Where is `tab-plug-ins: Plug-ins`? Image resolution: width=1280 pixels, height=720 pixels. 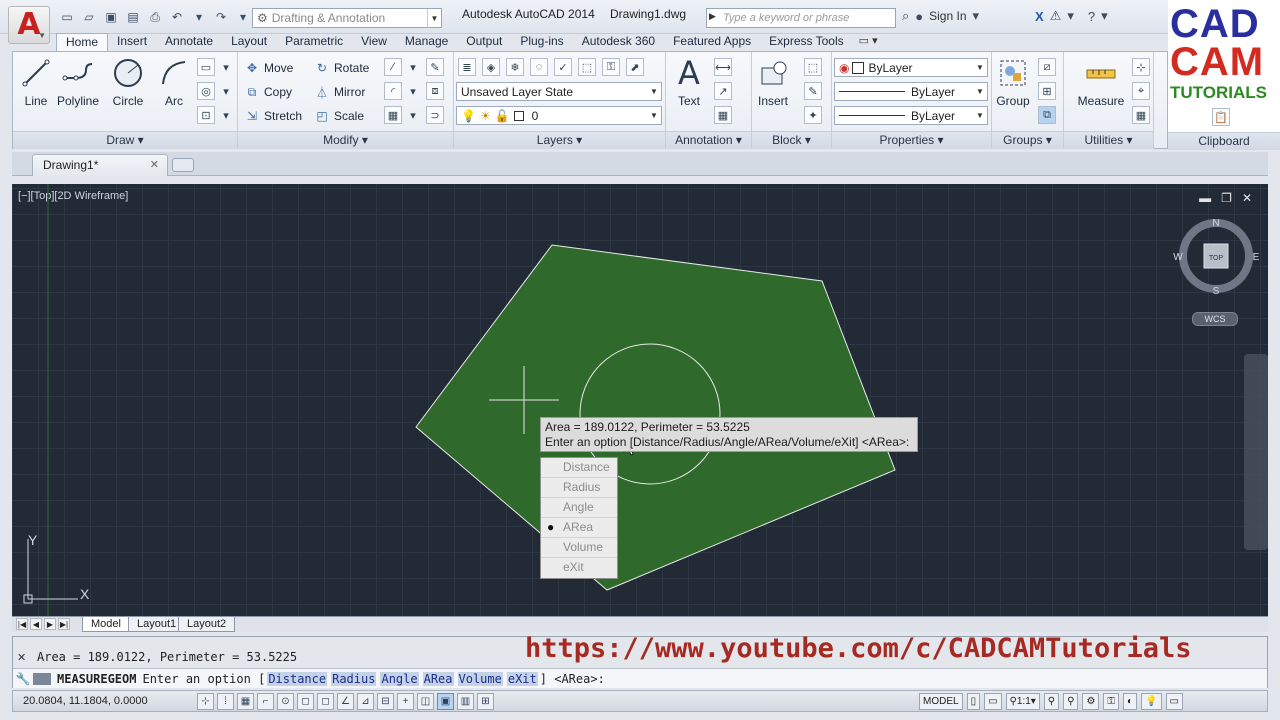
tab-plug-ins: Plug-ins is located at coordinates (541, 42).